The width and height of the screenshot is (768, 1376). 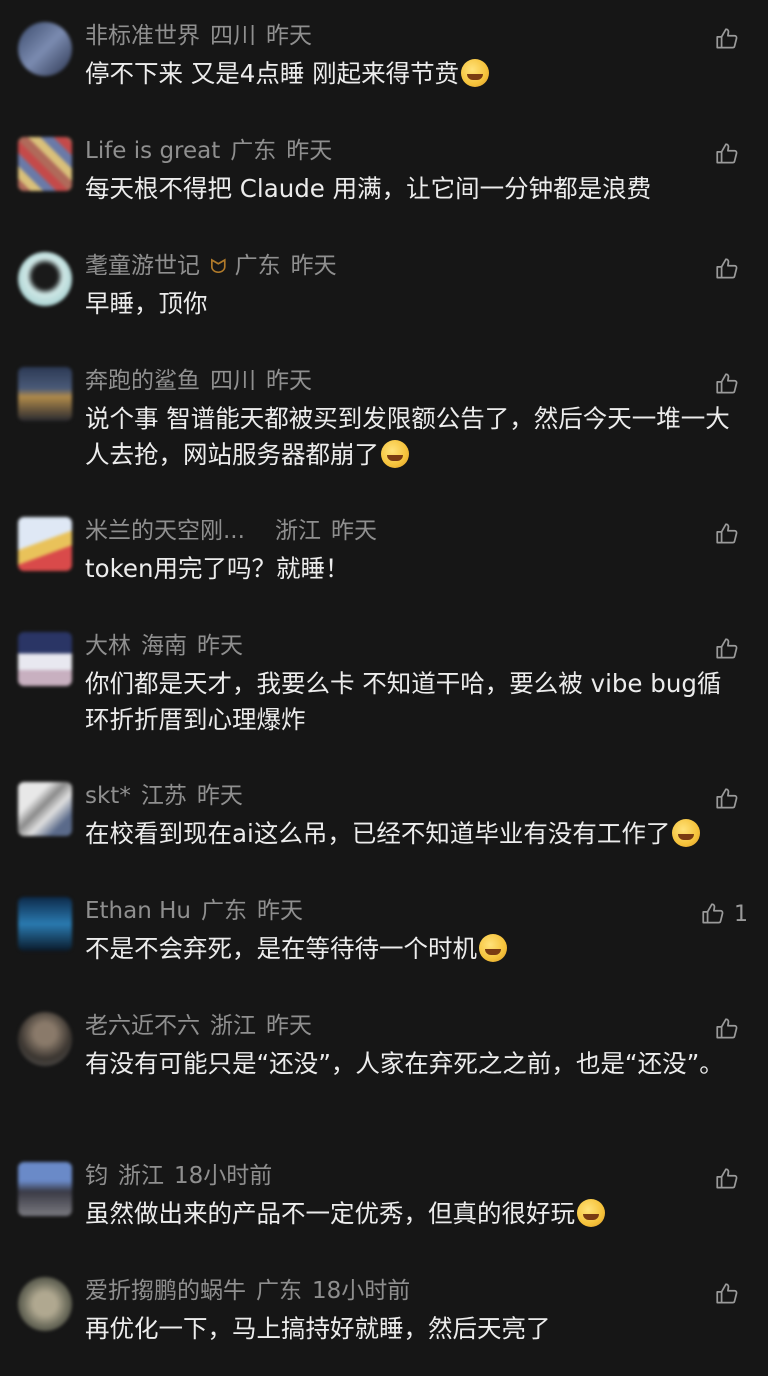 I want to click on comment-text: 停不下来 又是4点睡 刚起来得节贲, so click(x=410, y=74).